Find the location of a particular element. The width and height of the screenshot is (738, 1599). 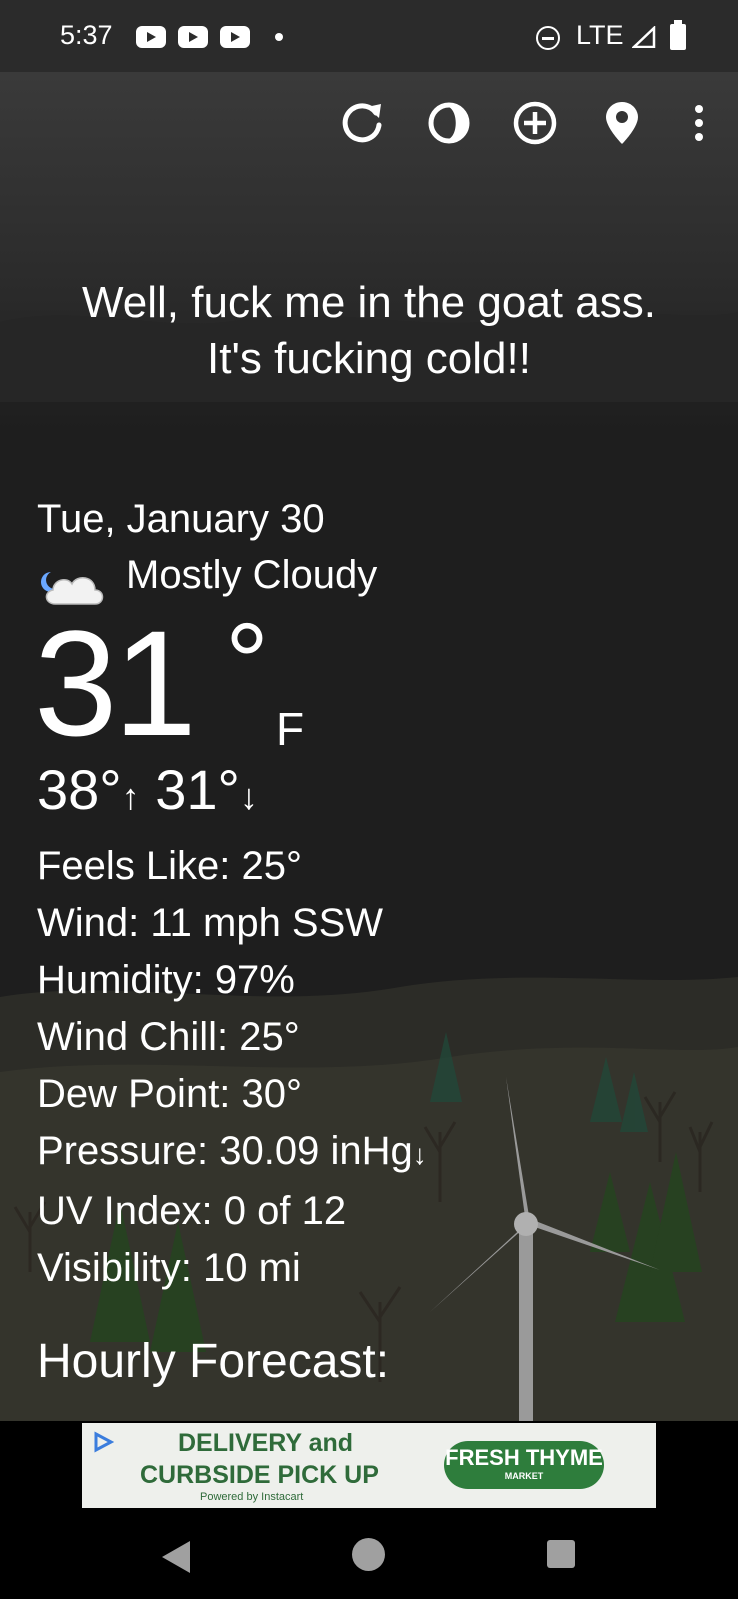

hourly-forecast-heading: Hourly Forecast: is located at coordinates (213, 1361).